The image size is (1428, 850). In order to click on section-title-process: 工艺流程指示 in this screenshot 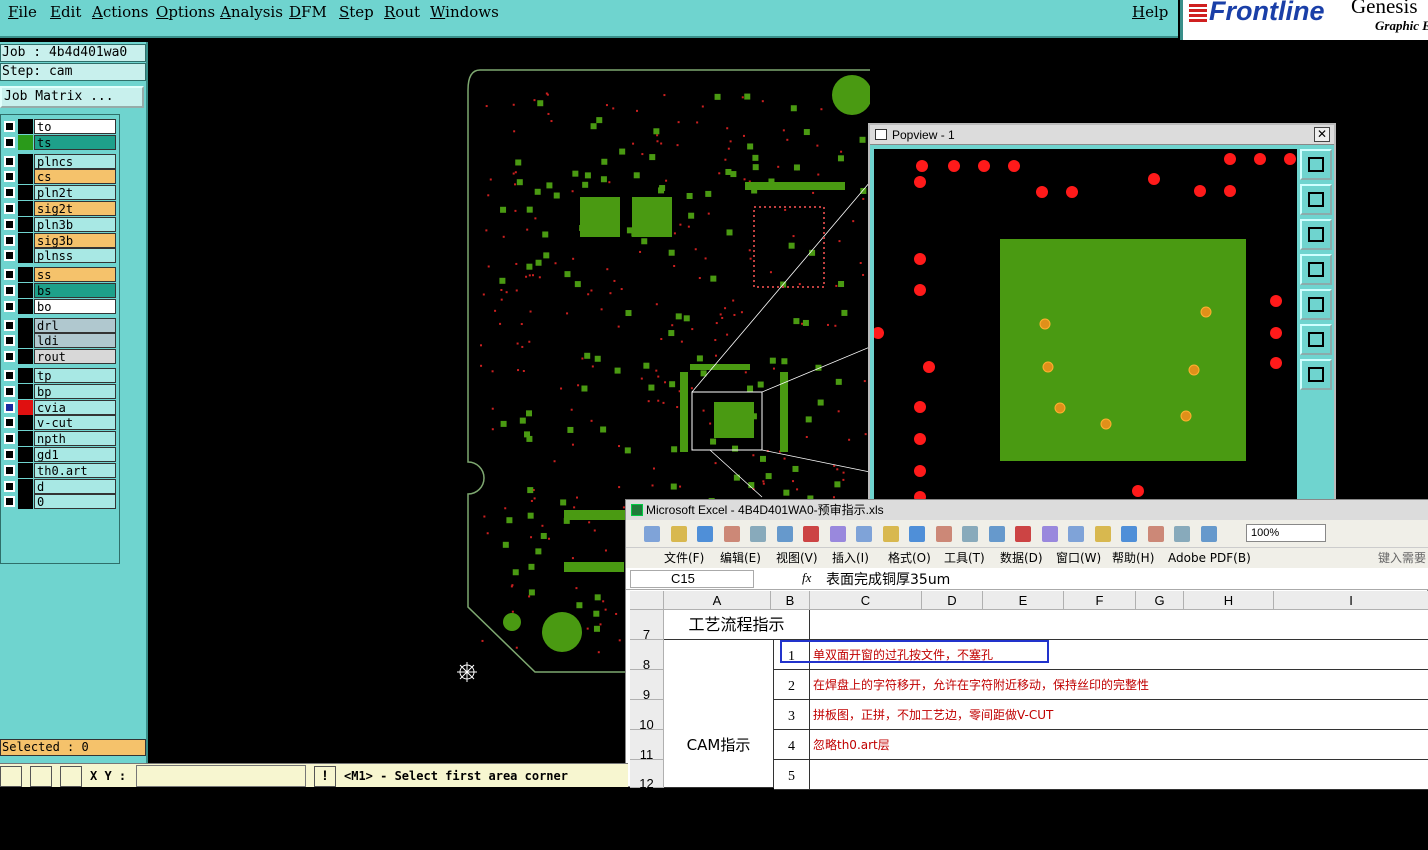, I will do `click(737, 625)`.